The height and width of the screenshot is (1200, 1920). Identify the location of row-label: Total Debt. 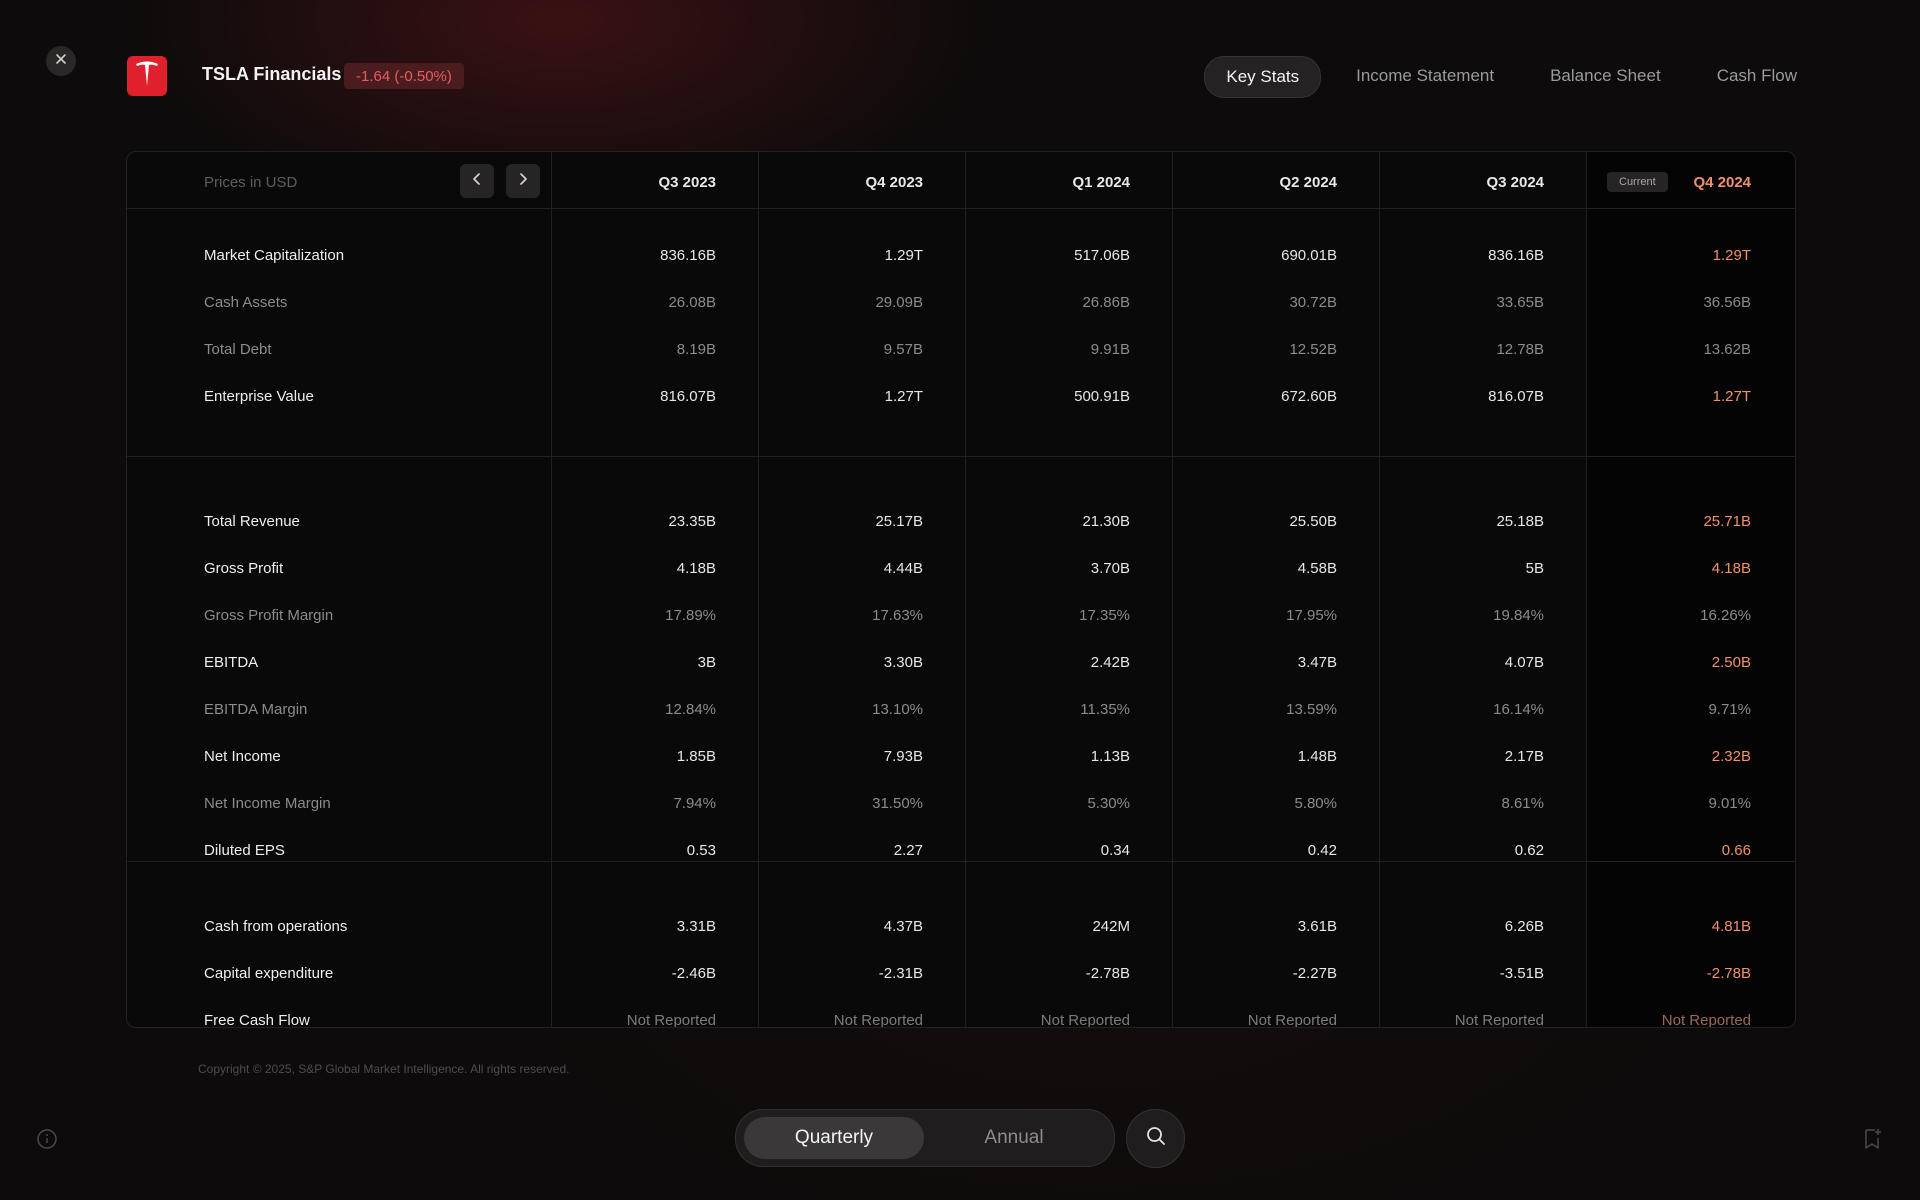
(238, 349).